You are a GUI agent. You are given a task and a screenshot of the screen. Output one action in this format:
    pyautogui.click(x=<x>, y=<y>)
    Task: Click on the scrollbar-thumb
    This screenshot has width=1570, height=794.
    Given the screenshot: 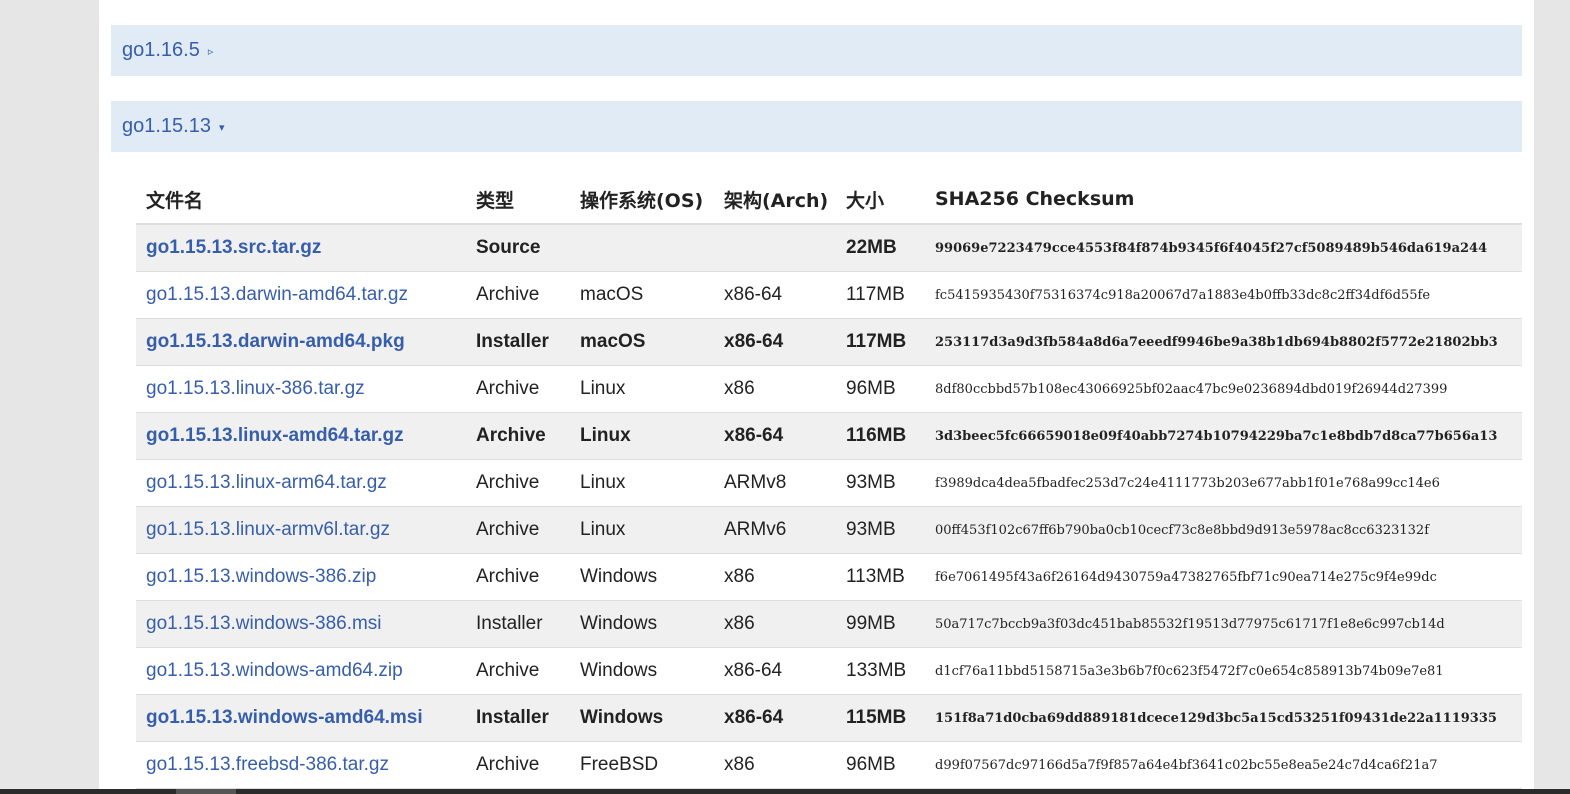 What is the action you would take?
    pyautogui.click(x=206, y=791)
    